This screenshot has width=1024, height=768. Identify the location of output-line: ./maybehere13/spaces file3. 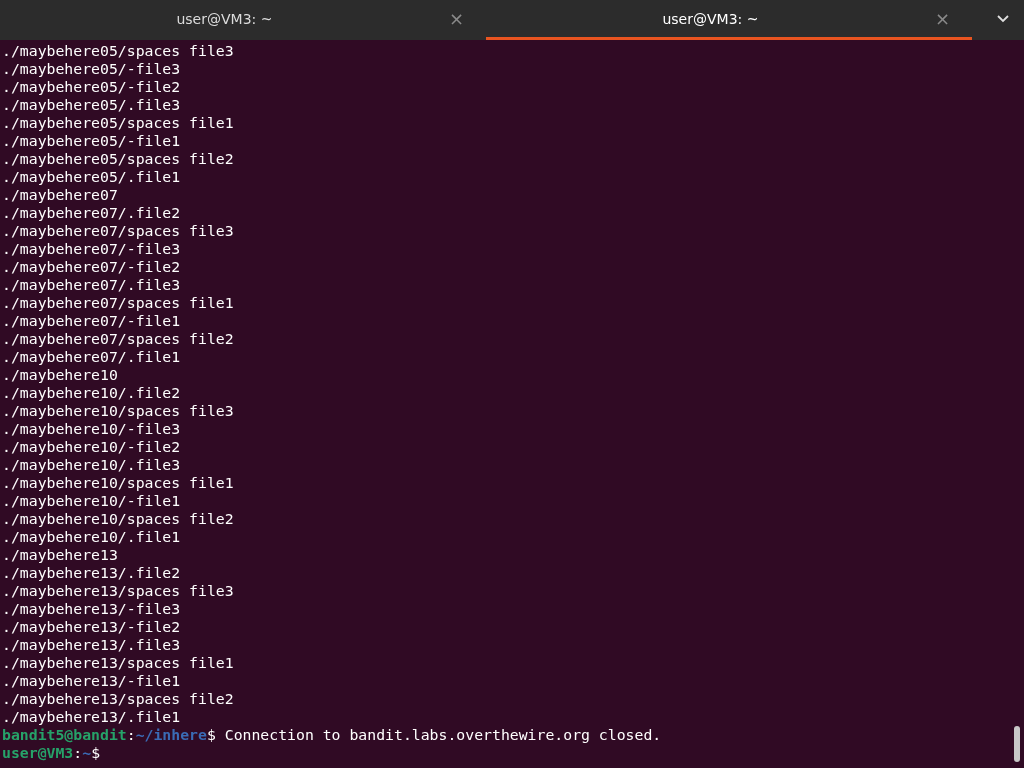
(118, 591).